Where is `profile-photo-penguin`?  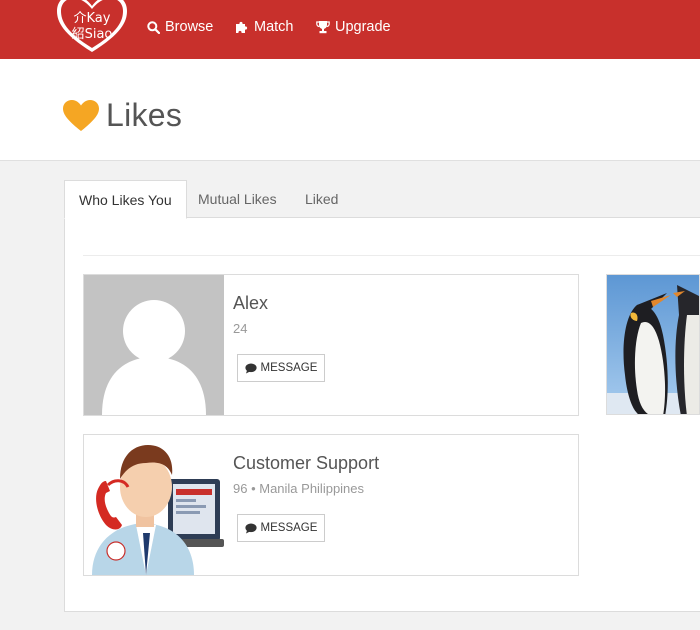 profile-photo-penguin is located at coordinates (653, 344).